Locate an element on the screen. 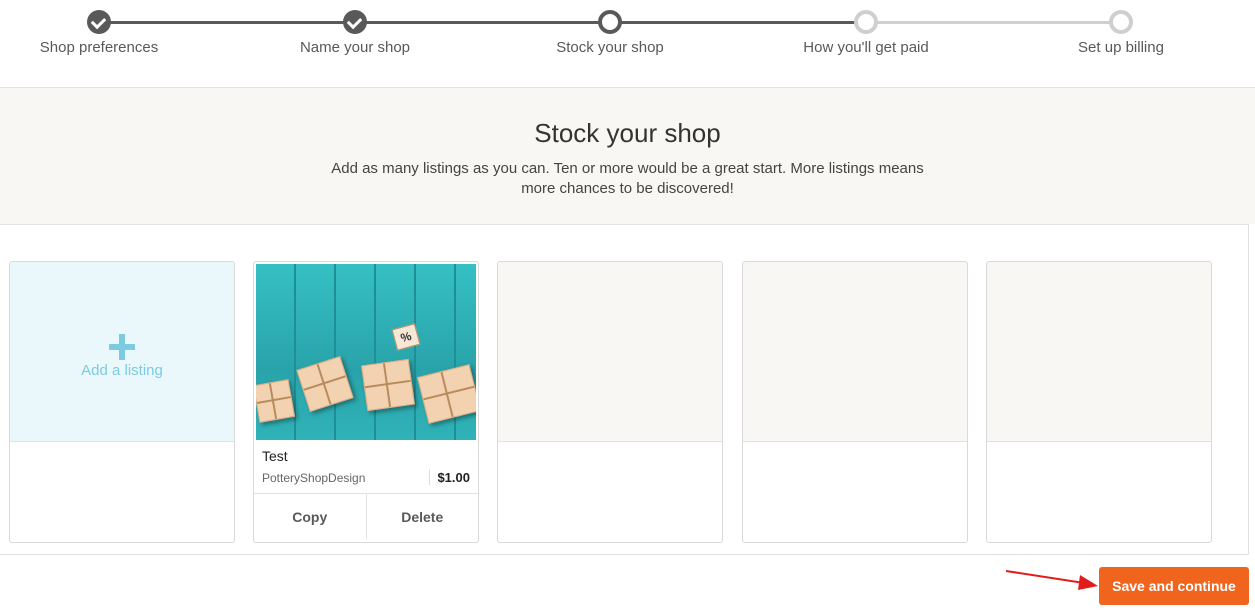 This screenshot has height=610, width=1255. step-shop-preferences: Shop preferences is located at coordinates (99, 33).